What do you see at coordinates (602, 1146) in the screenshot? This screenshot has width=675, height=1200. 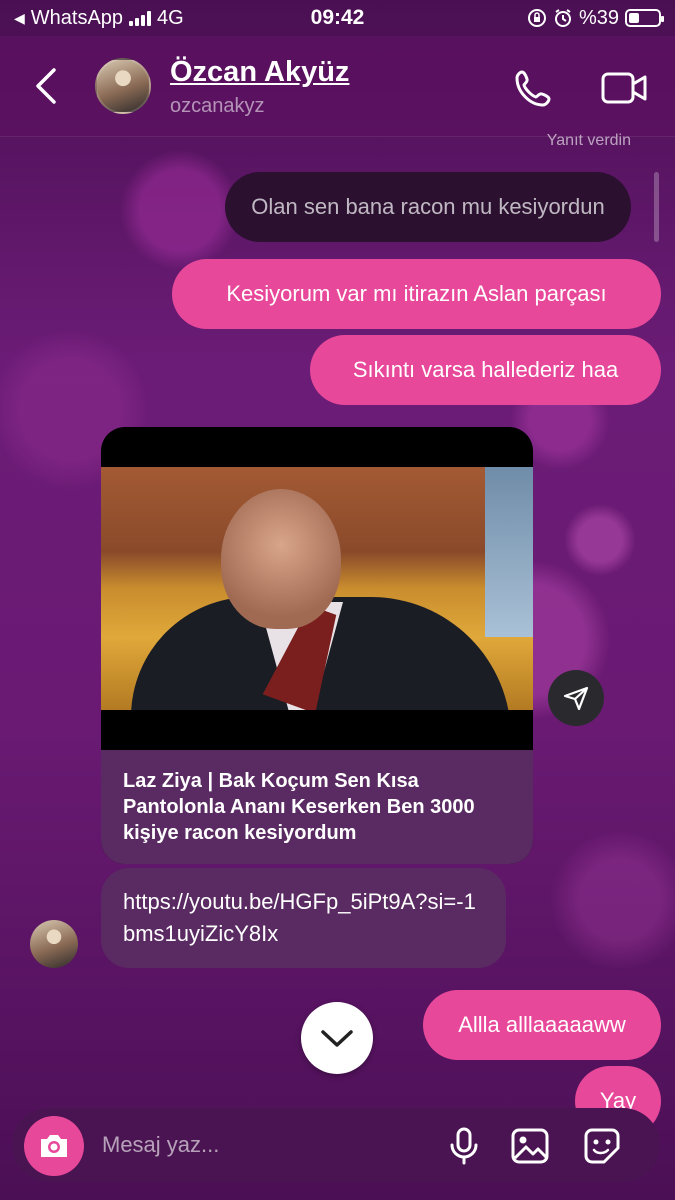 I see `sticker-icon` at bounding box center [602, 1146].